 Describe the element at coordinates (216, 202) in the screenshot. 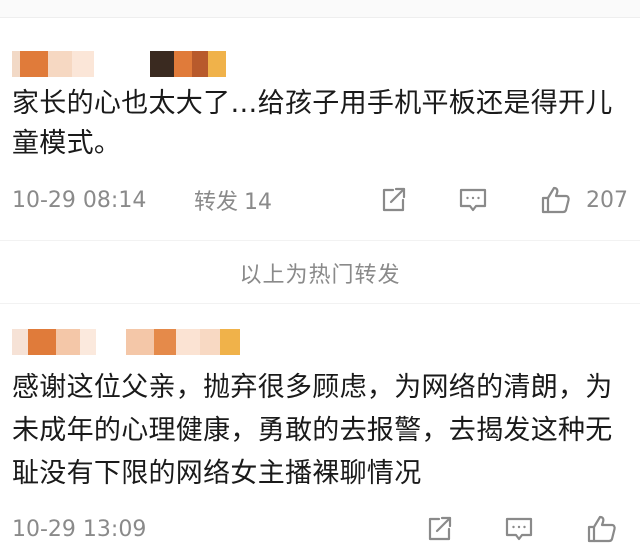

I see `repost-label: 转发` at that location.